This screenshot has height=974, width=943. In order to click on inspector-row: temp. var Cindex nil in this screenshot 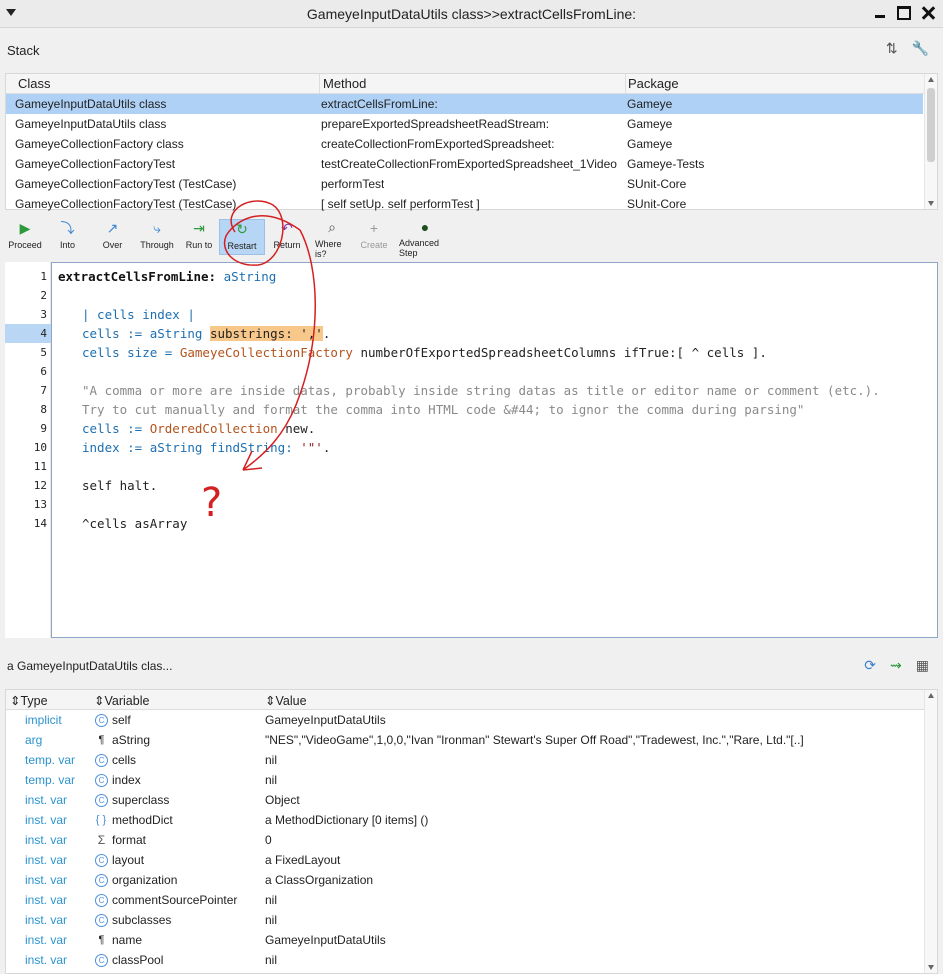, I will do `click(471, 780)`.